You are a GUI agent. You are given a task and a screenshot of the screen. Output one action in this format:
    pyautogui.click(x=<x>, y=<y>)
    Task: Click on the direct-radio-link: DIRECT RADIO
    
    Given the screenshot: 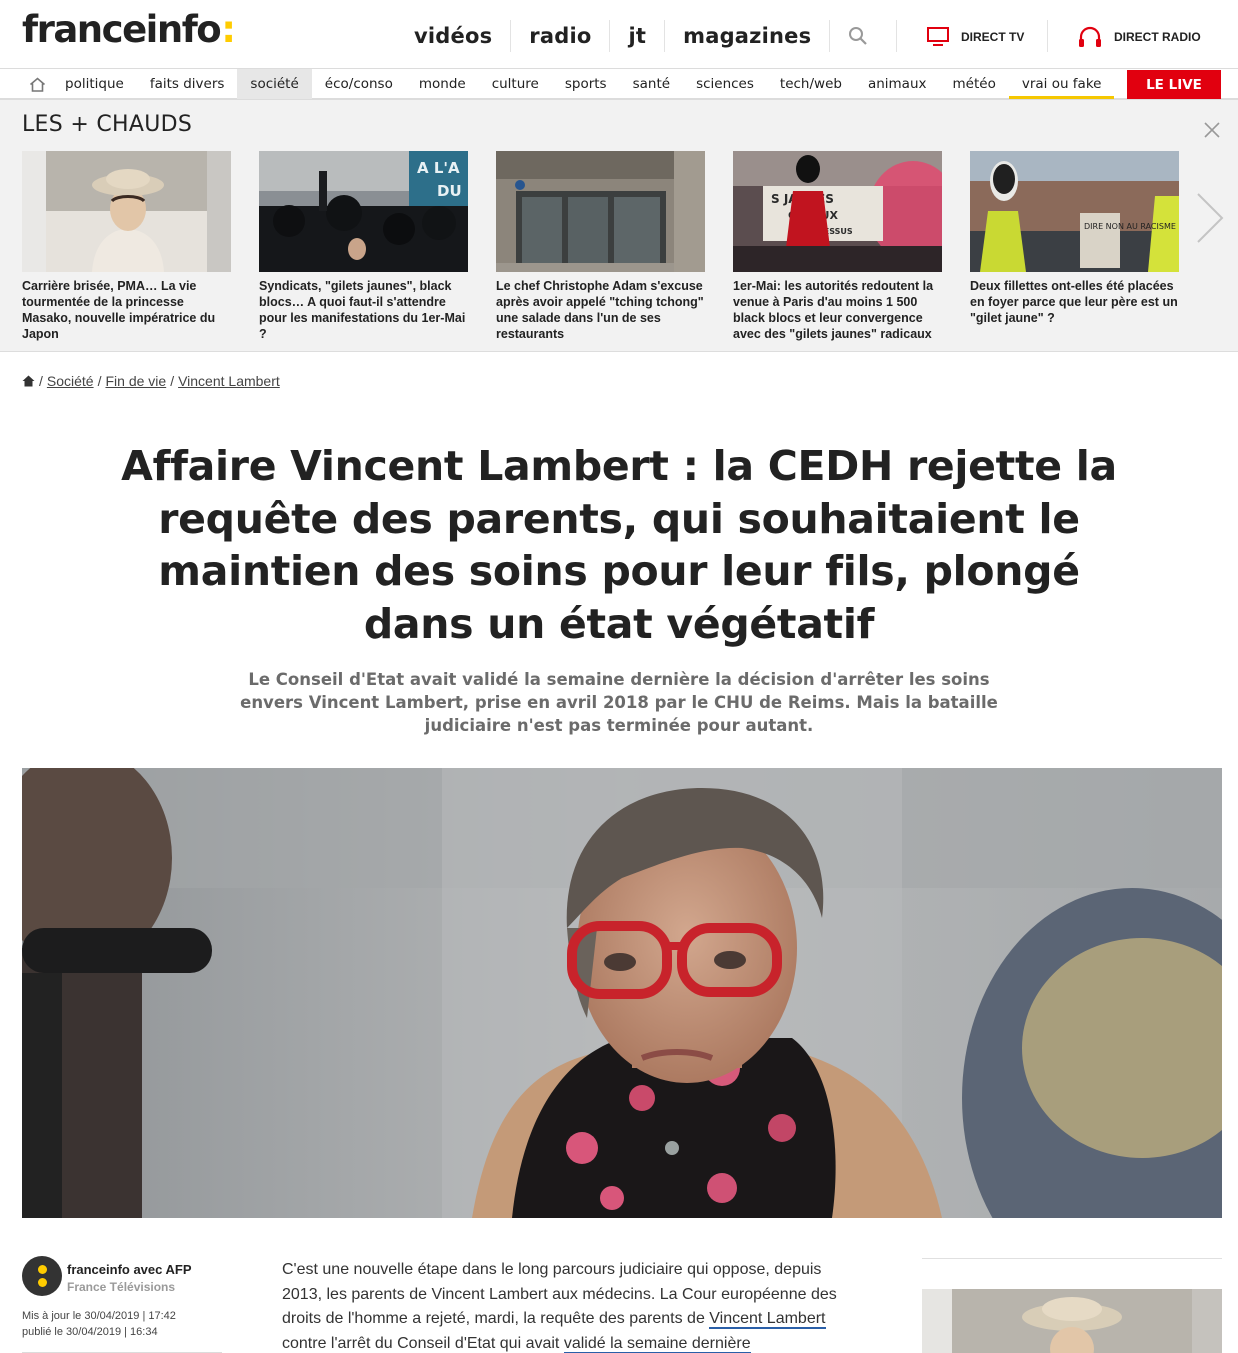 What is the action you would take?
    pyautogui.click(x=1139, y=37)
    